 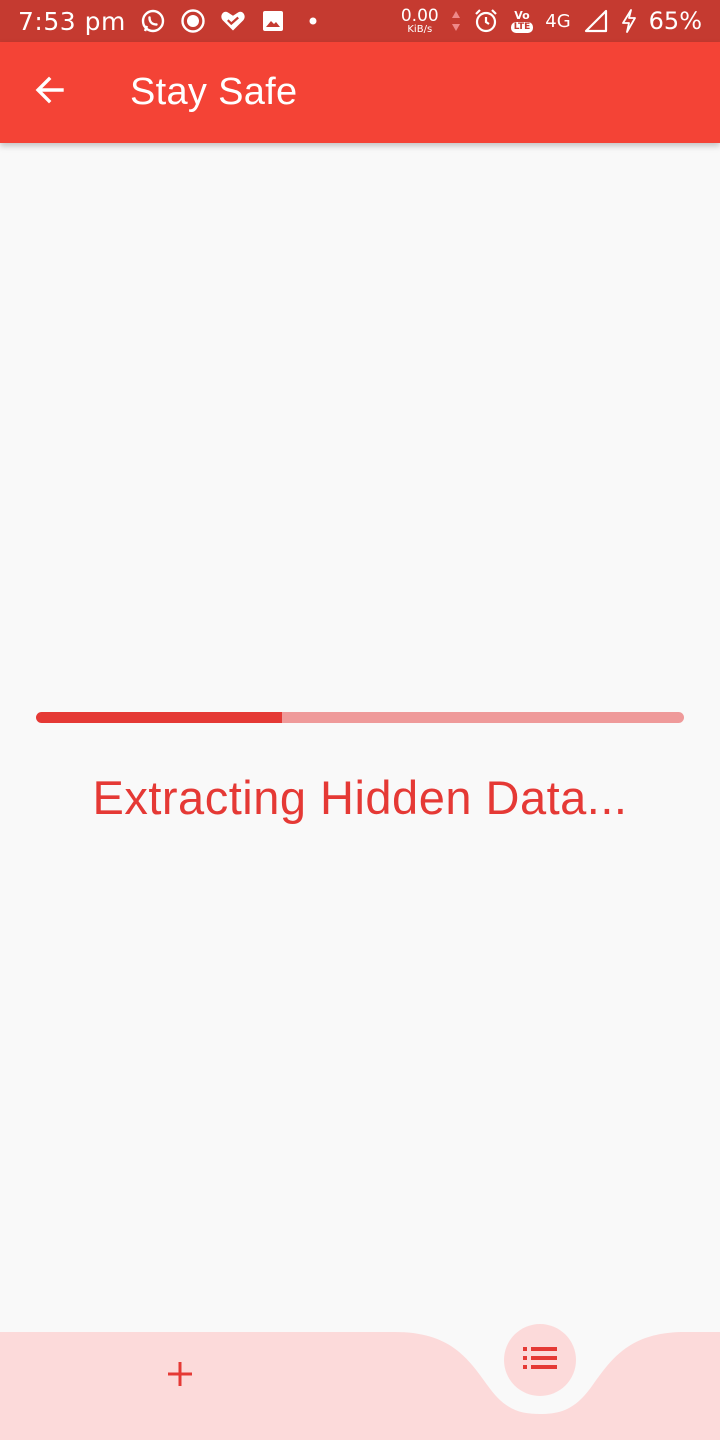 I want to click on volte-icon: Vo LTE, so click(x=522, y=20).